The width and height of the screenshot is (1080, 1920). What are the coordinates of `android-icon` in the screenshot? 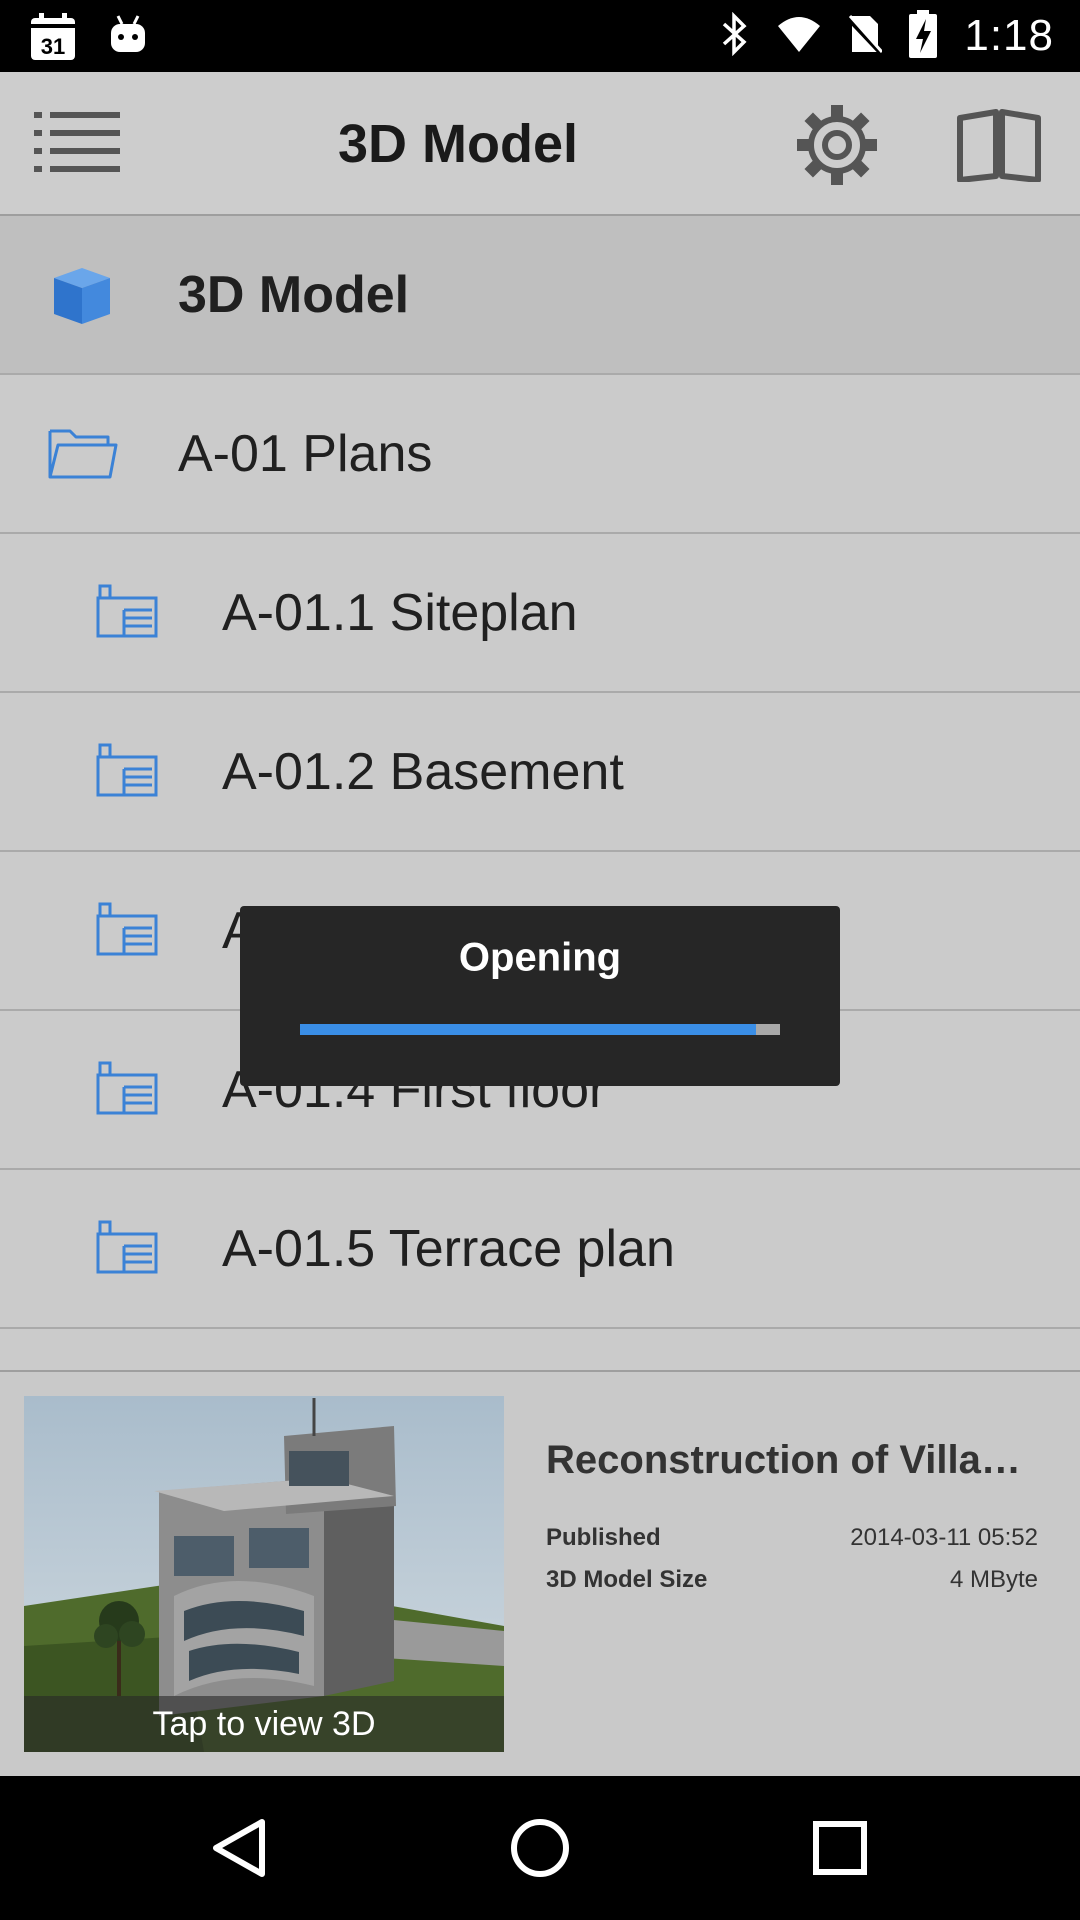 It's located at (128, 39).